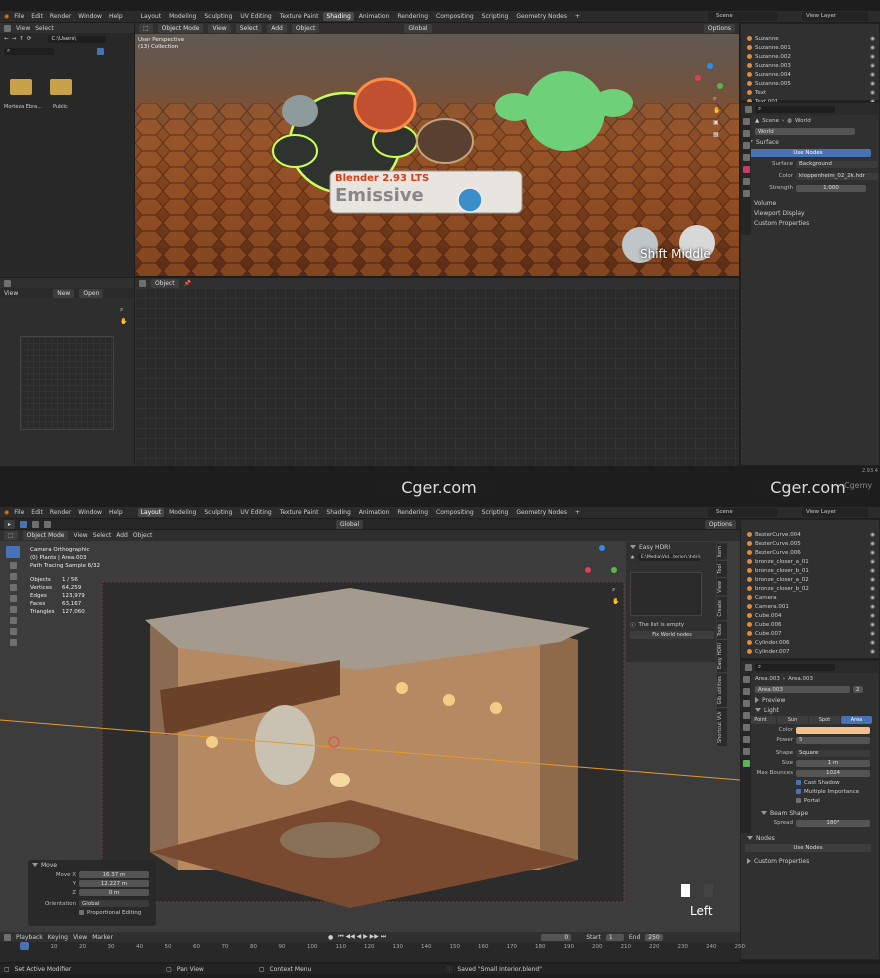 The height and width of the screenshot is (978, 880). What do you see at coordinates (716, 134) in the screenshot?
I see `grid-icon: ▦` at bounding box center [716, 134].